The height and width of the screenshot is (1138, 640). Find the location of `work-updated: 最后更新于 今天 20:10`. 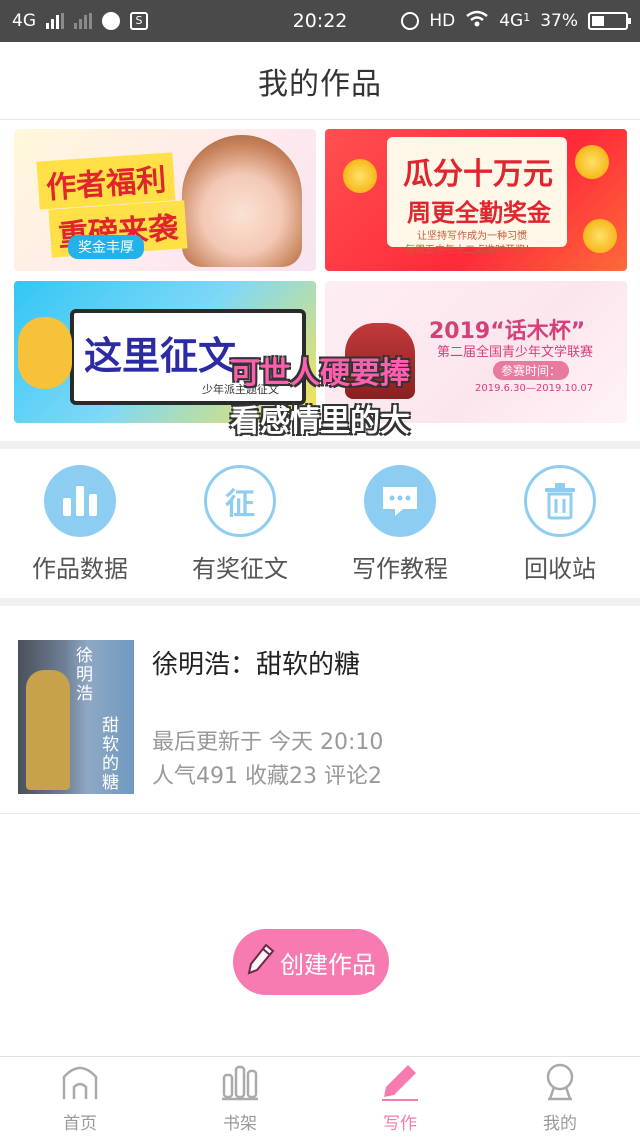

work-updated: 最后更新于 今天 20:10 is located at coordinates (268, 742).